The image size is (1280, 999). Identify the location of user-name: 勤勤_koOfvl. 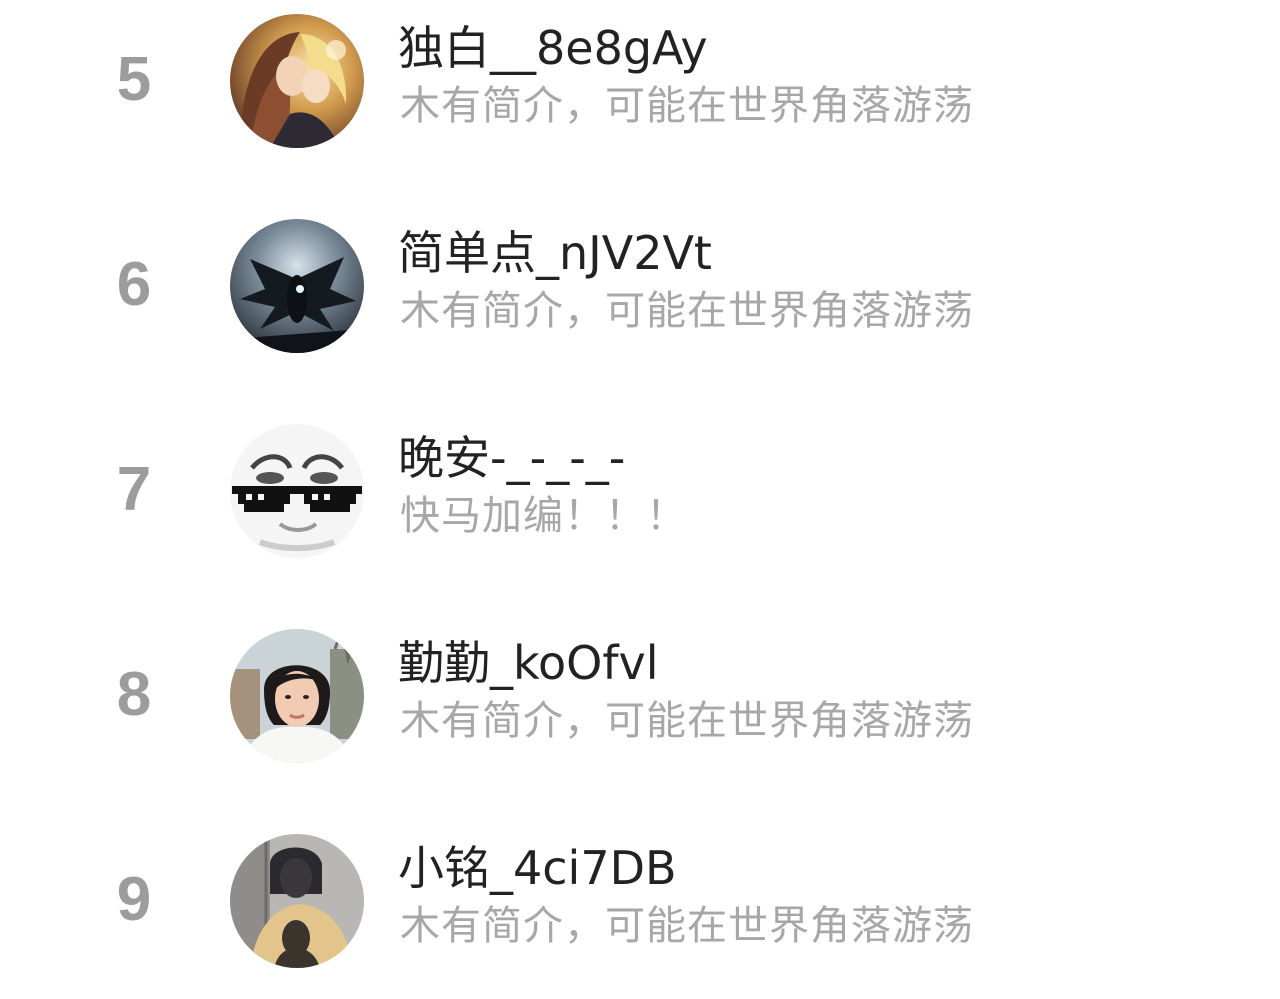
(528, 663).